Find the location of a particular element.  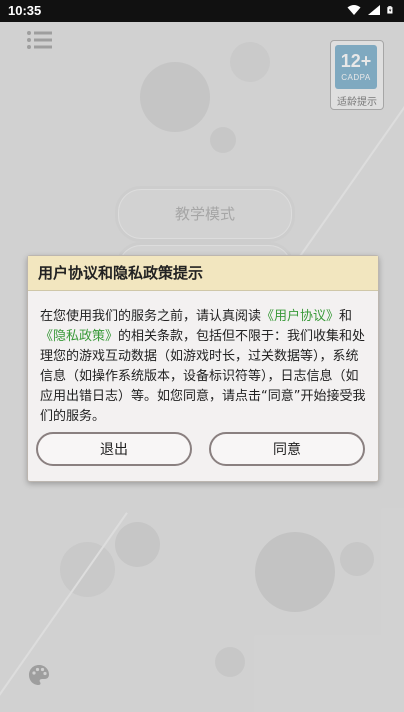

status-time: 10:35 is located at coordinates (25, 10).